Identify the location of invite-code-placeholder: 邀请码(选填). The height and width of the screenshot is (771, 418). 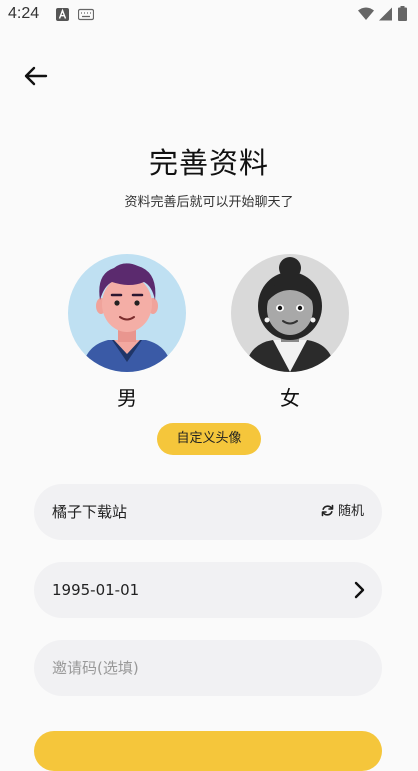
(95, 668).